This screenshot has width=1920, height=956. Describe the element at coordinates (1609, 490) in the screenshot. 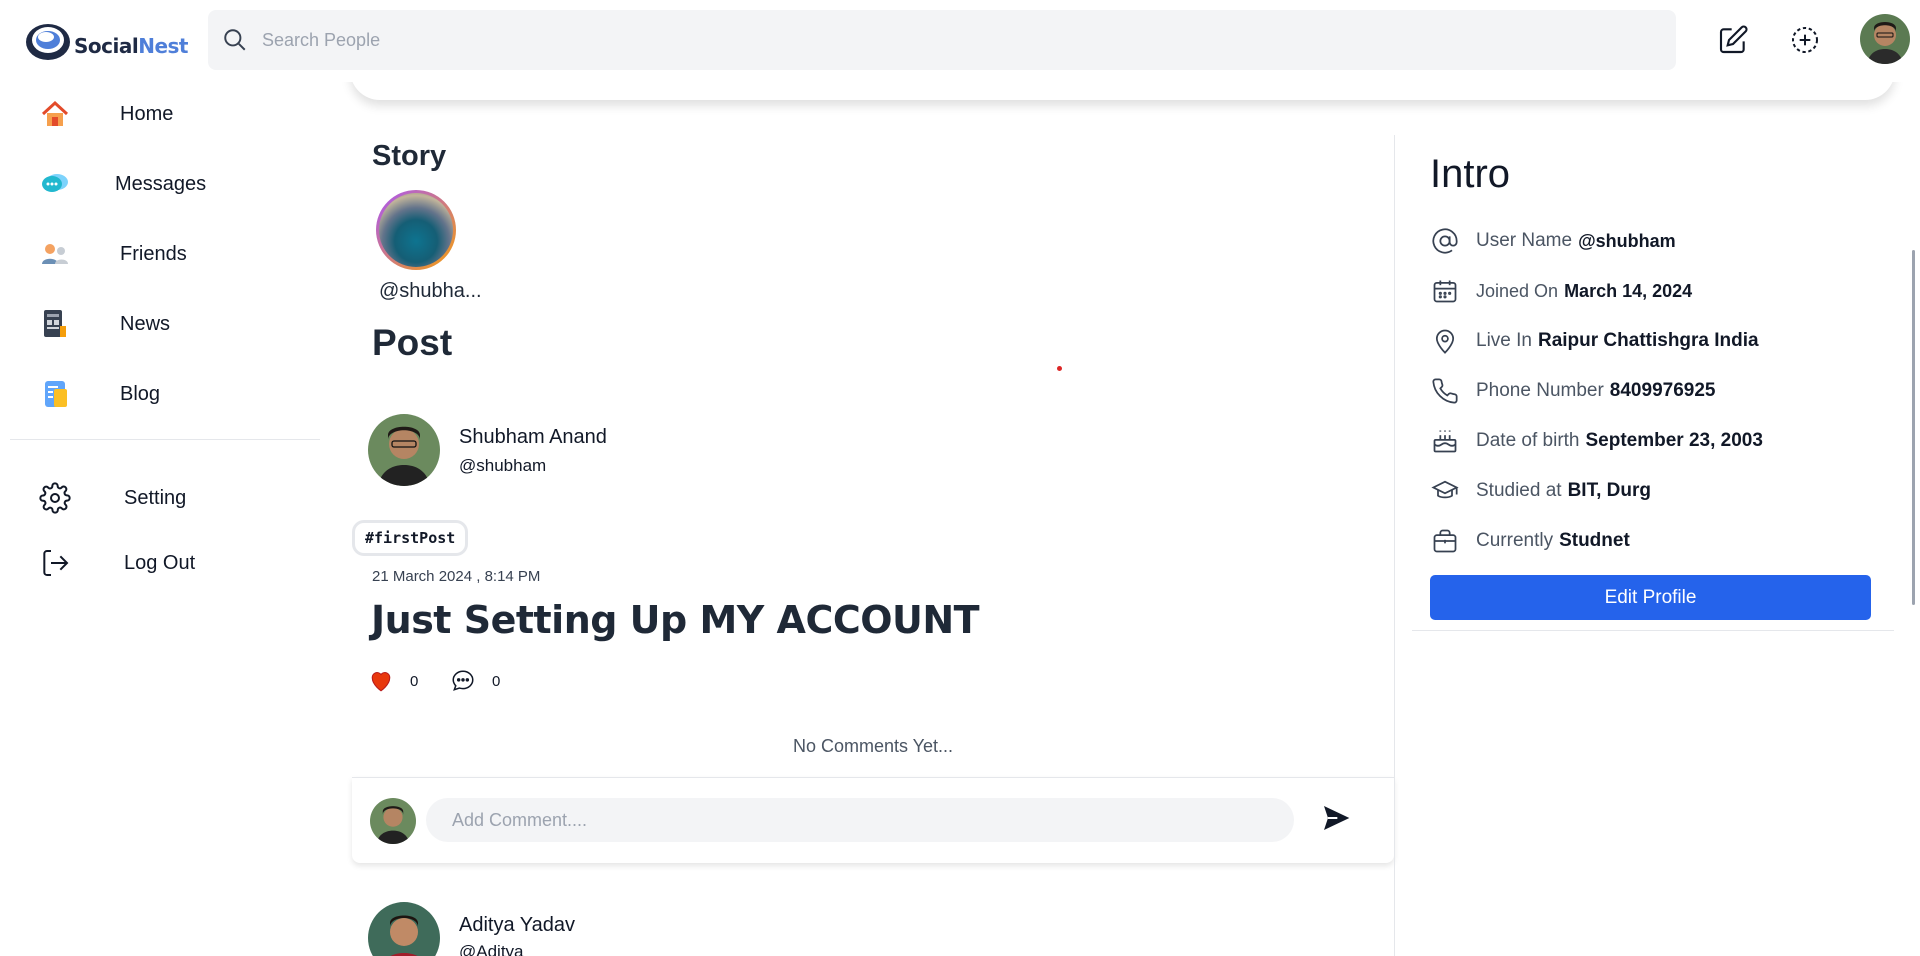

I see `intro-value: BIT, Durg` at that location.